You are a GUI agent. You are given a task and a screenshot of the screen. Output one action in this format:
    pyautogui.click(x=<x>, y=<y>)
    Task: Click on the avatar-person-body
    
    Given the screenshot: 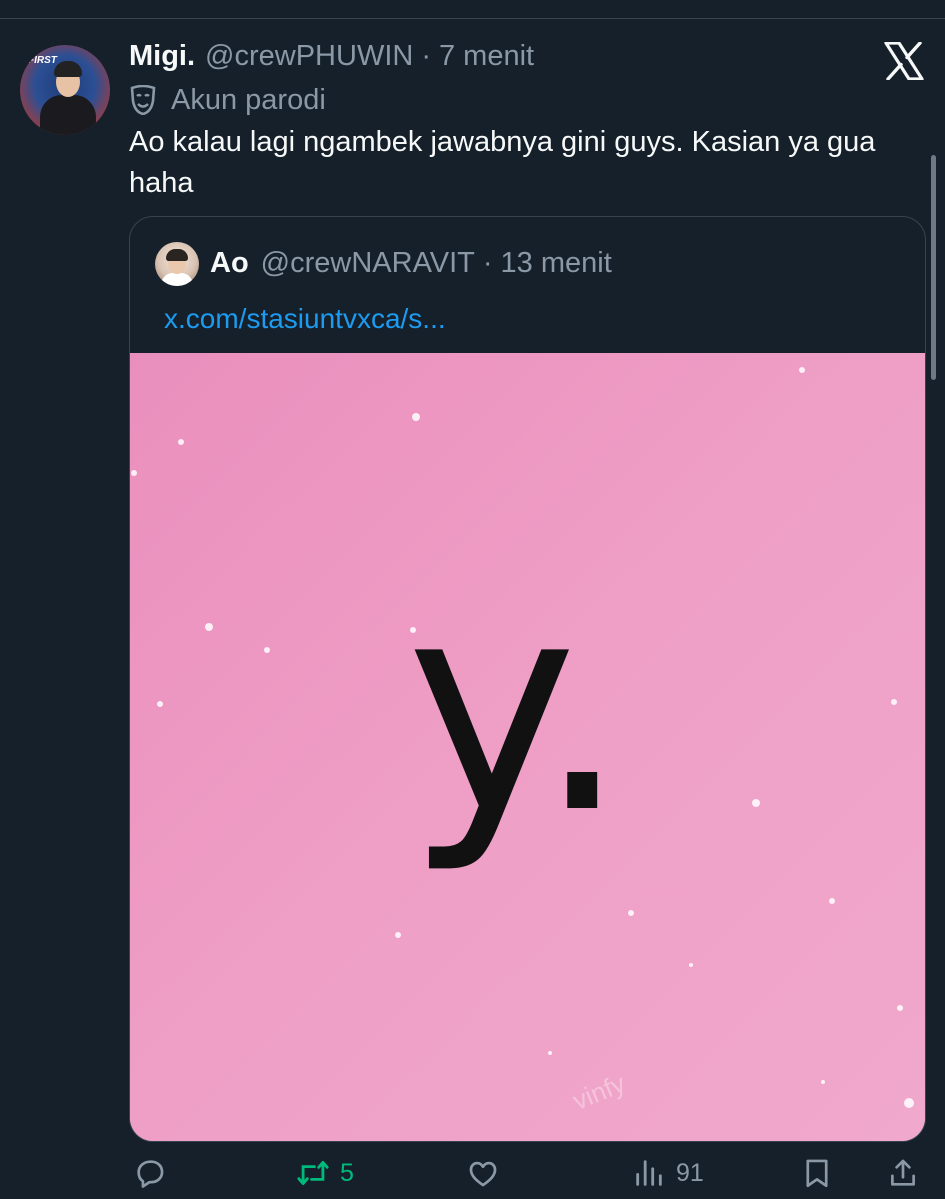 What is the action you would take?
    pyautogui.click(x=68, y=115)
    